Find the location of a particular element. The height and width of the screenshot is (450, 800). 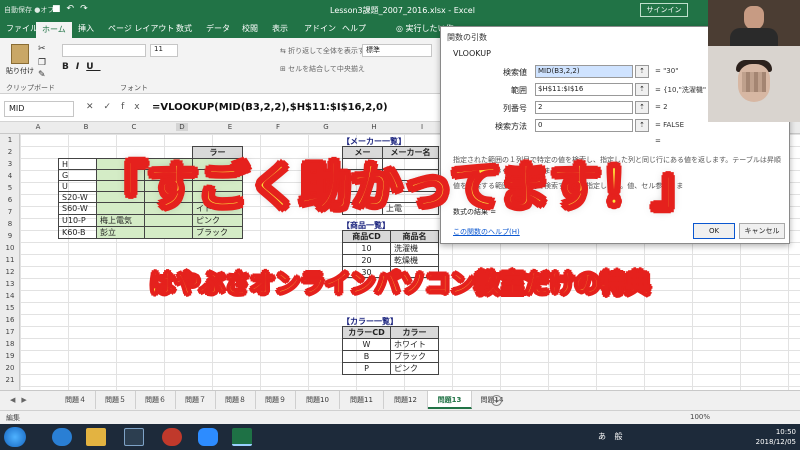

merge-center-button: ⊞ セルを結合して中央揃え is located at coordinates (322, 69).